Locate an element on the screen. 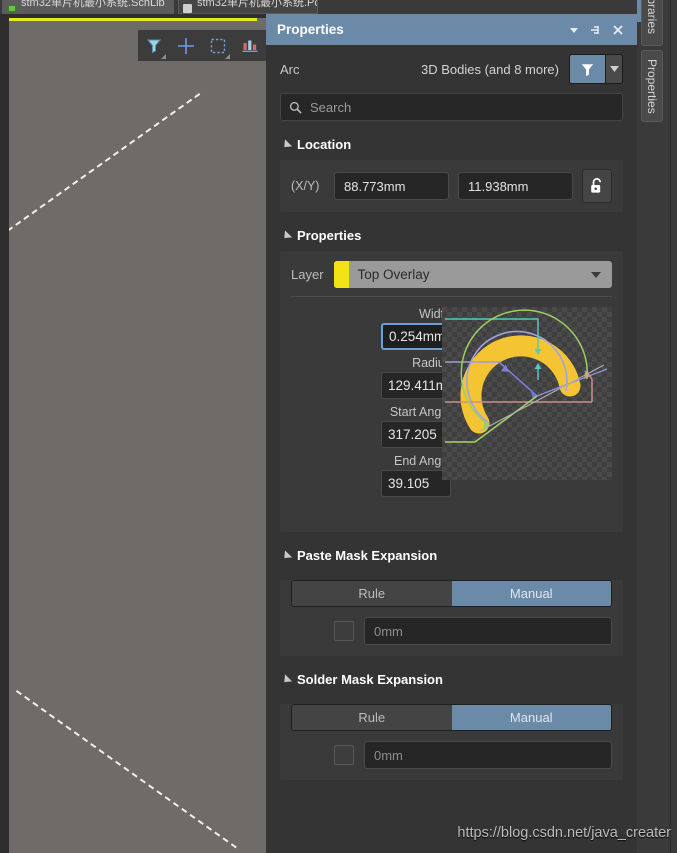  location-group: (X/Y) 88.773mm 11.938mm is located at coordinates (451, 186).